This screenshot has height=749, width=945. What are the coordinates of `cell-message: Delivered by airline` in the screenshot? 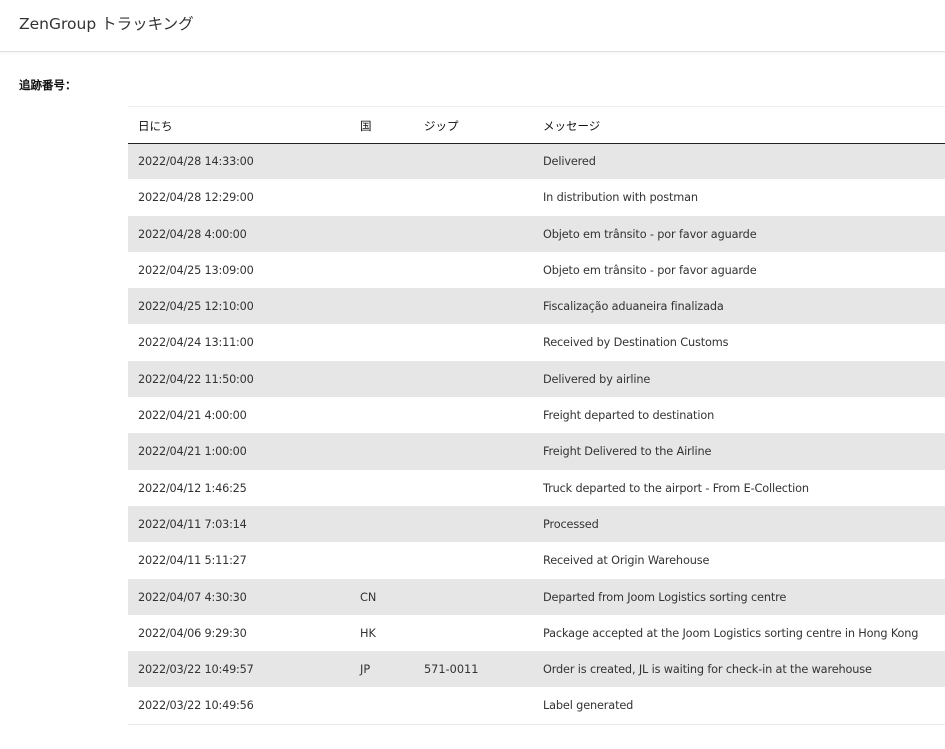 It's located at (597, 379).